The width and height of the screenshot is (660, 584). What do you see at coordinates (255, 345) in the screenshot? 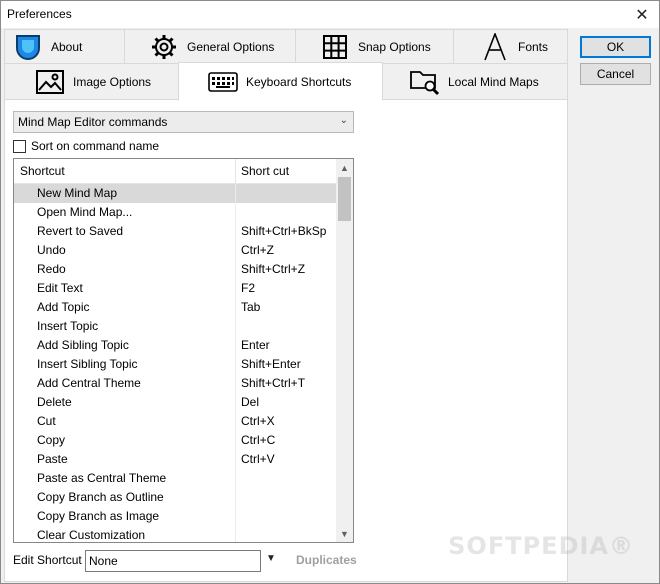
I see `command-shortcut: Enter` at bounding box center [255, 345].